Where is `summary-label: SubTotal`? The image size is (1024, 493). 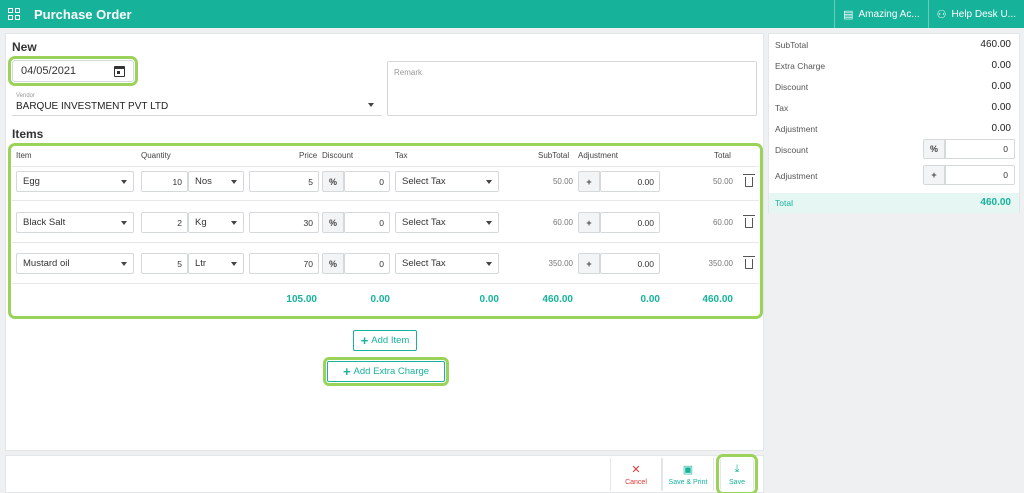 summary-label: SubTotal is located at coordinates (792, 44).